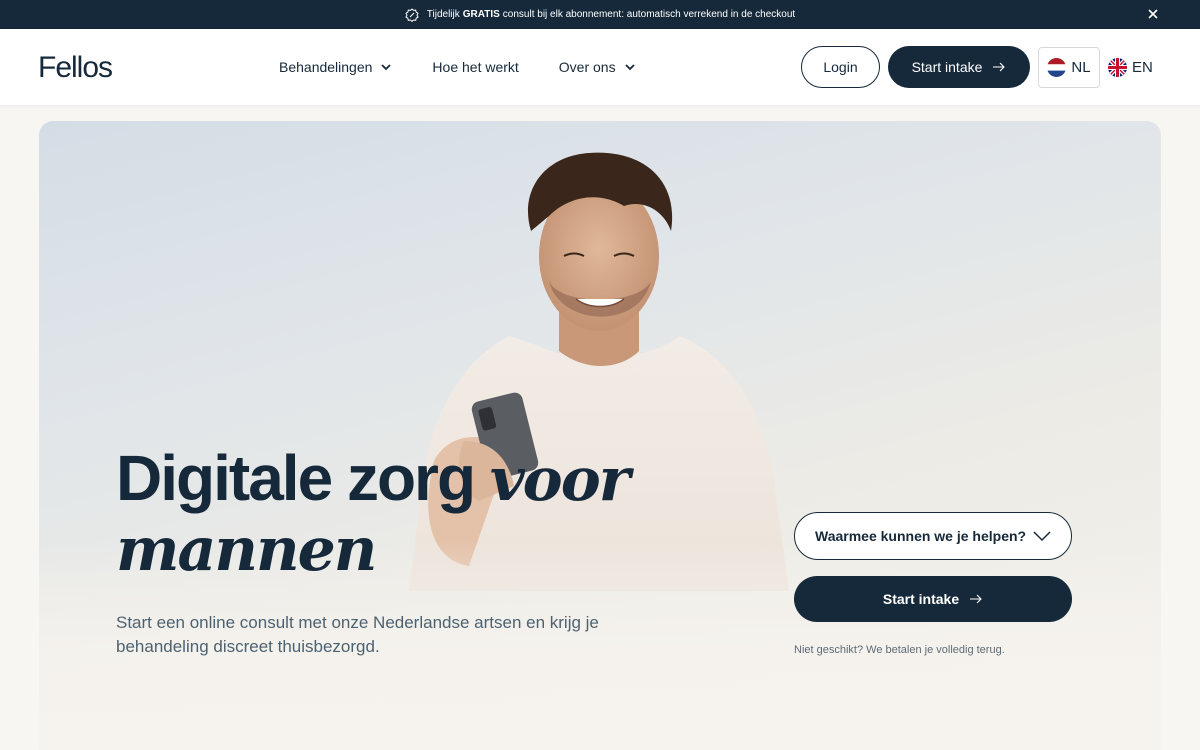 The width and height of the screenshot is (1200, 750). Describe the element at coordinates (296, 478) in the screenshot. I see `headline-plain: Digitale zorg` at that location.